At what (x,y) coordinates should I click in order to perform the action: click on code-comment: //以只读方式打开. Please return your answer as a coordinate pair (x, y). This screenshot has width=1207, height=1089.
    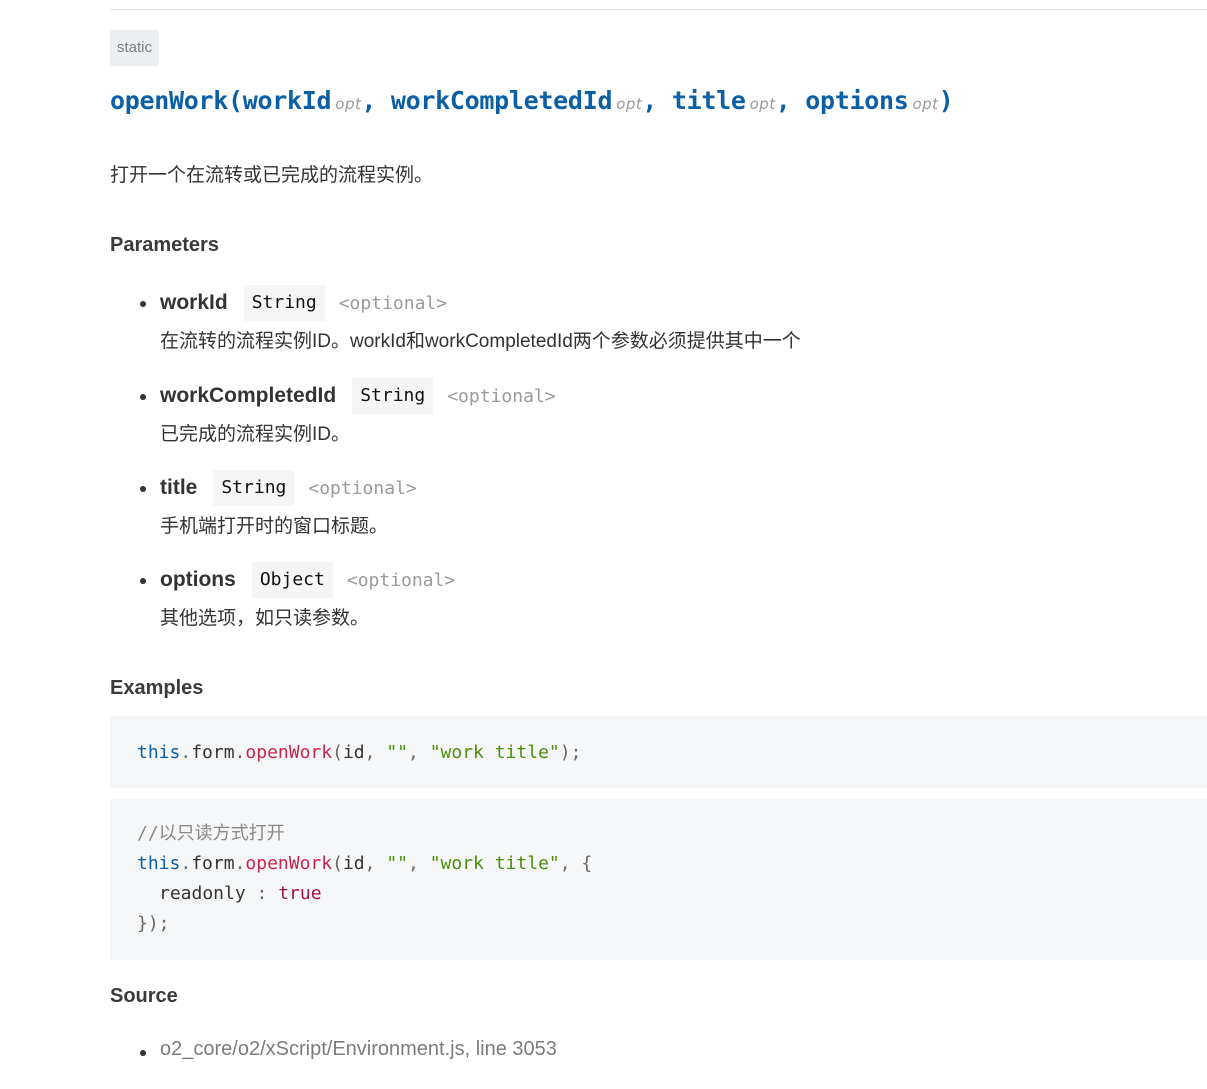
    Looking at the image, I should click on (211, 833).